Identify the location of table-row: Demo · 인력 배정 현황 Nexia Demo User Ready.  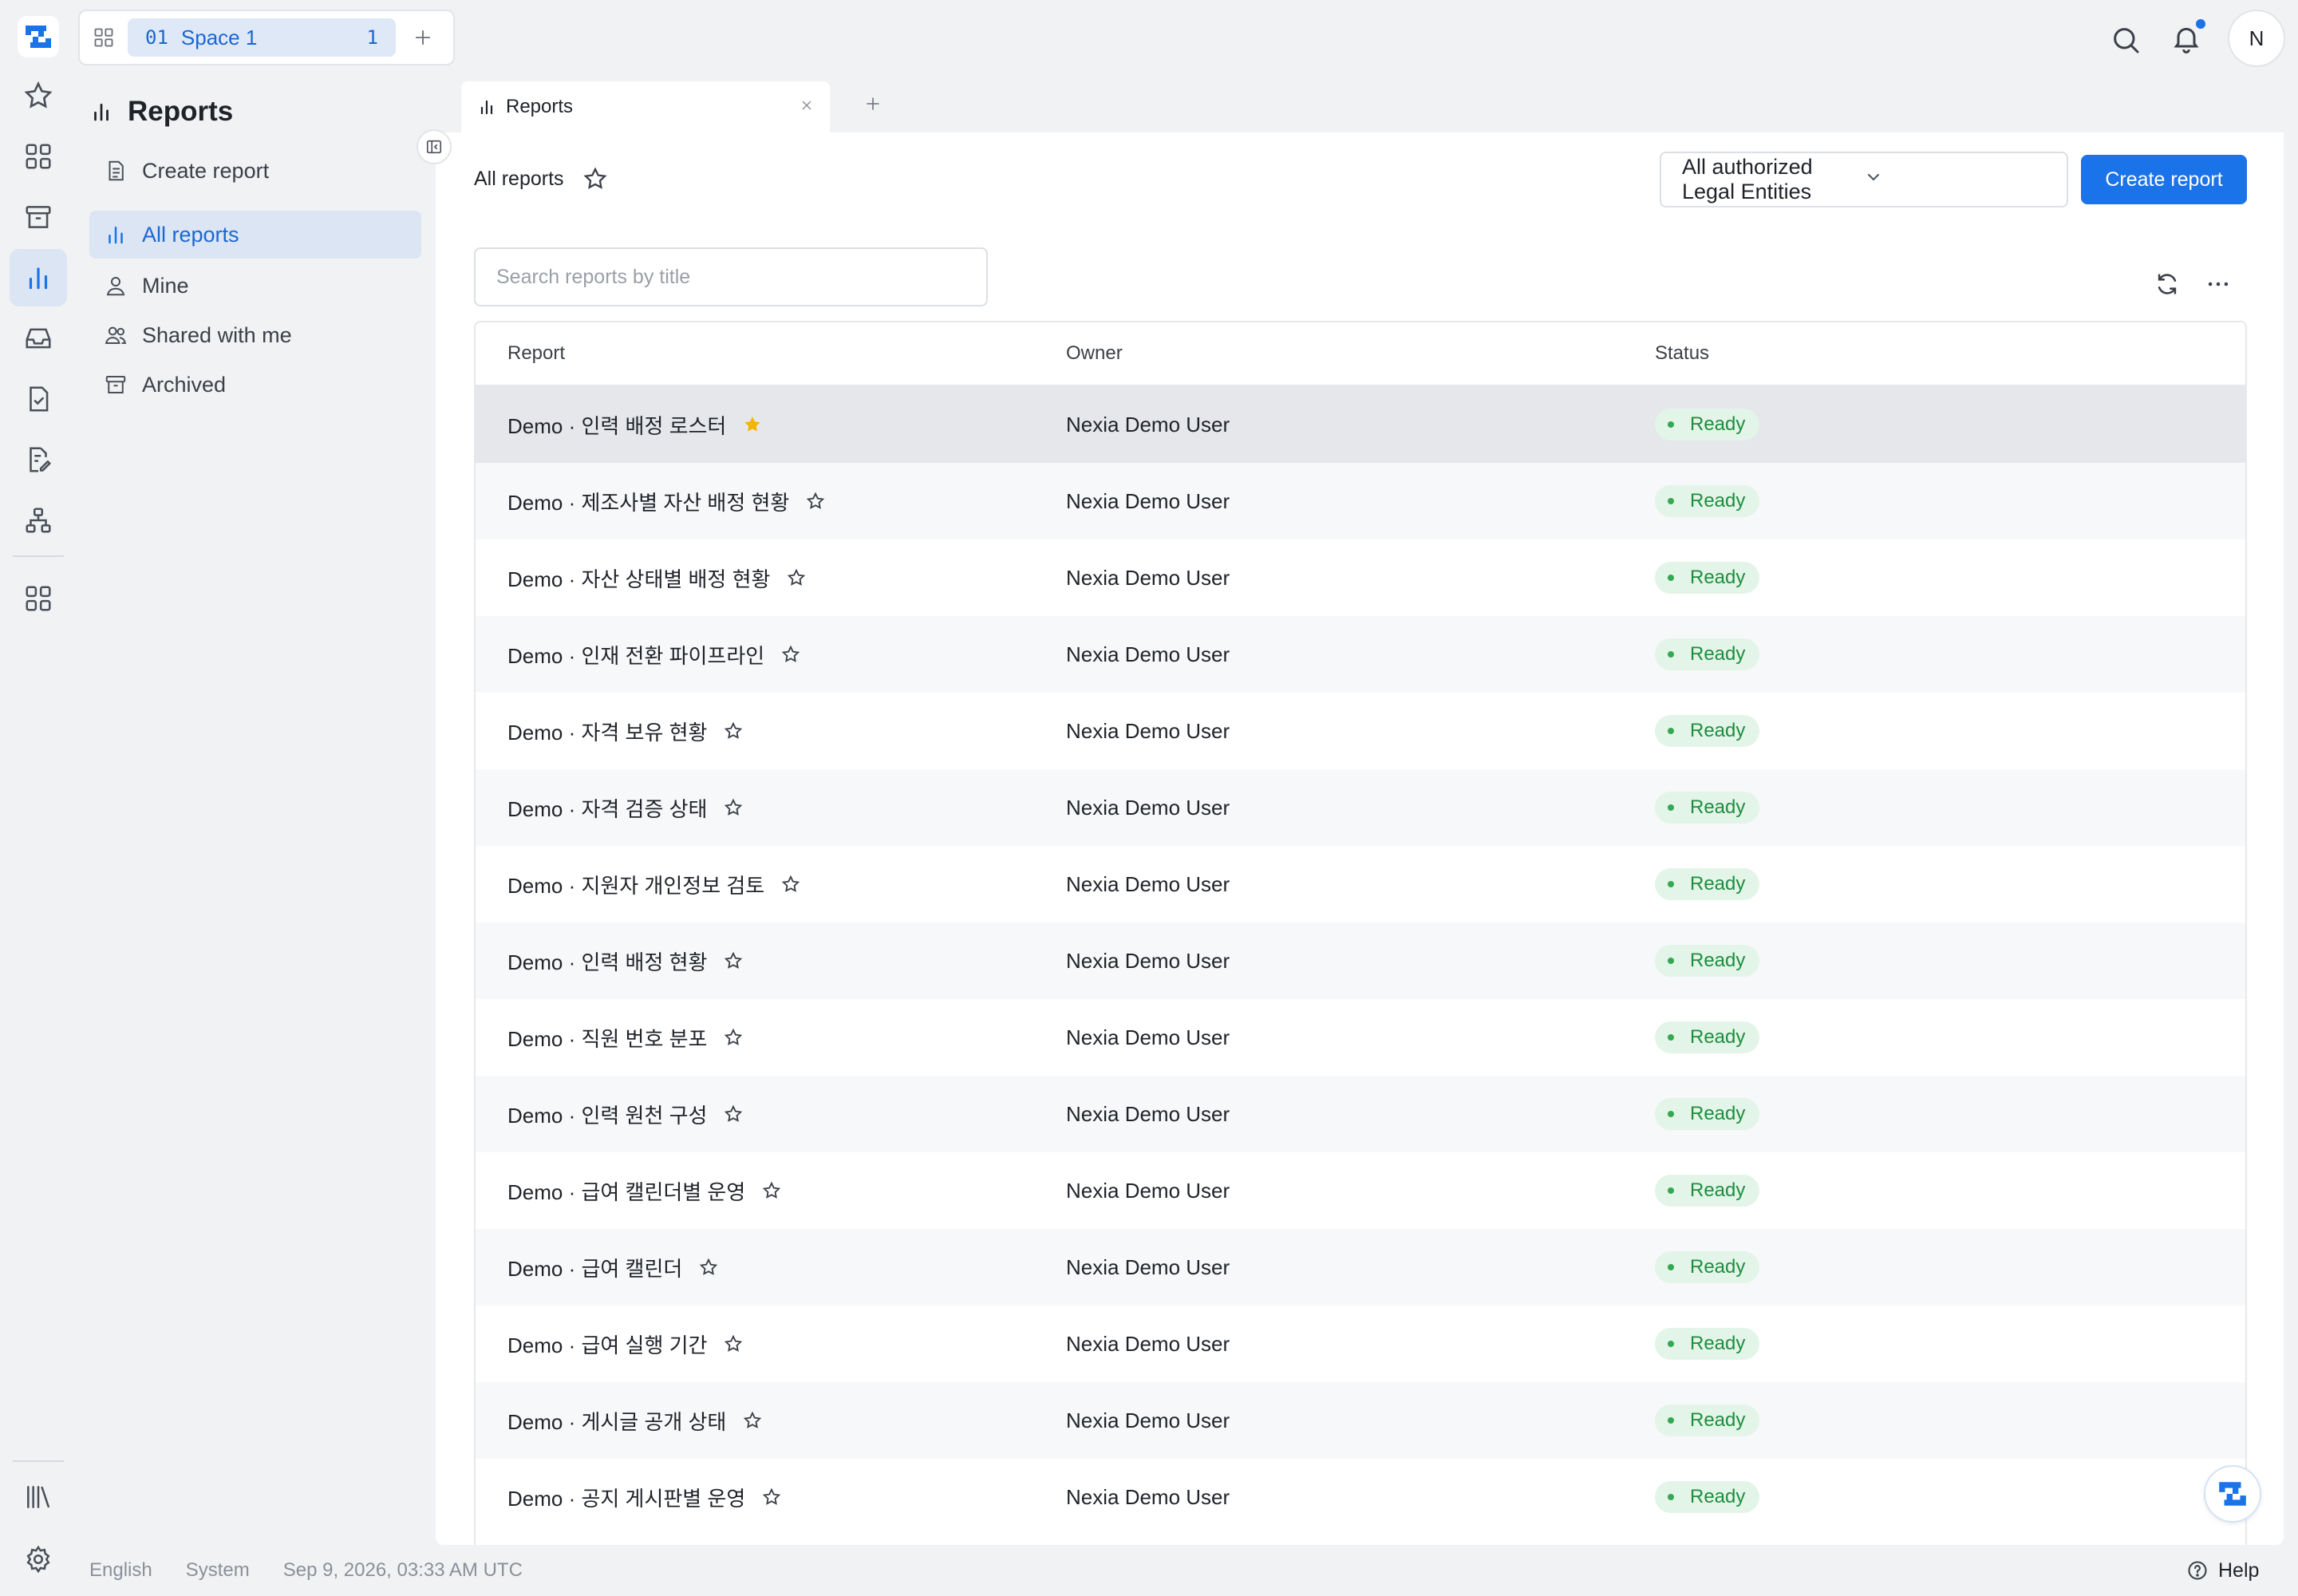
(1361, 960).